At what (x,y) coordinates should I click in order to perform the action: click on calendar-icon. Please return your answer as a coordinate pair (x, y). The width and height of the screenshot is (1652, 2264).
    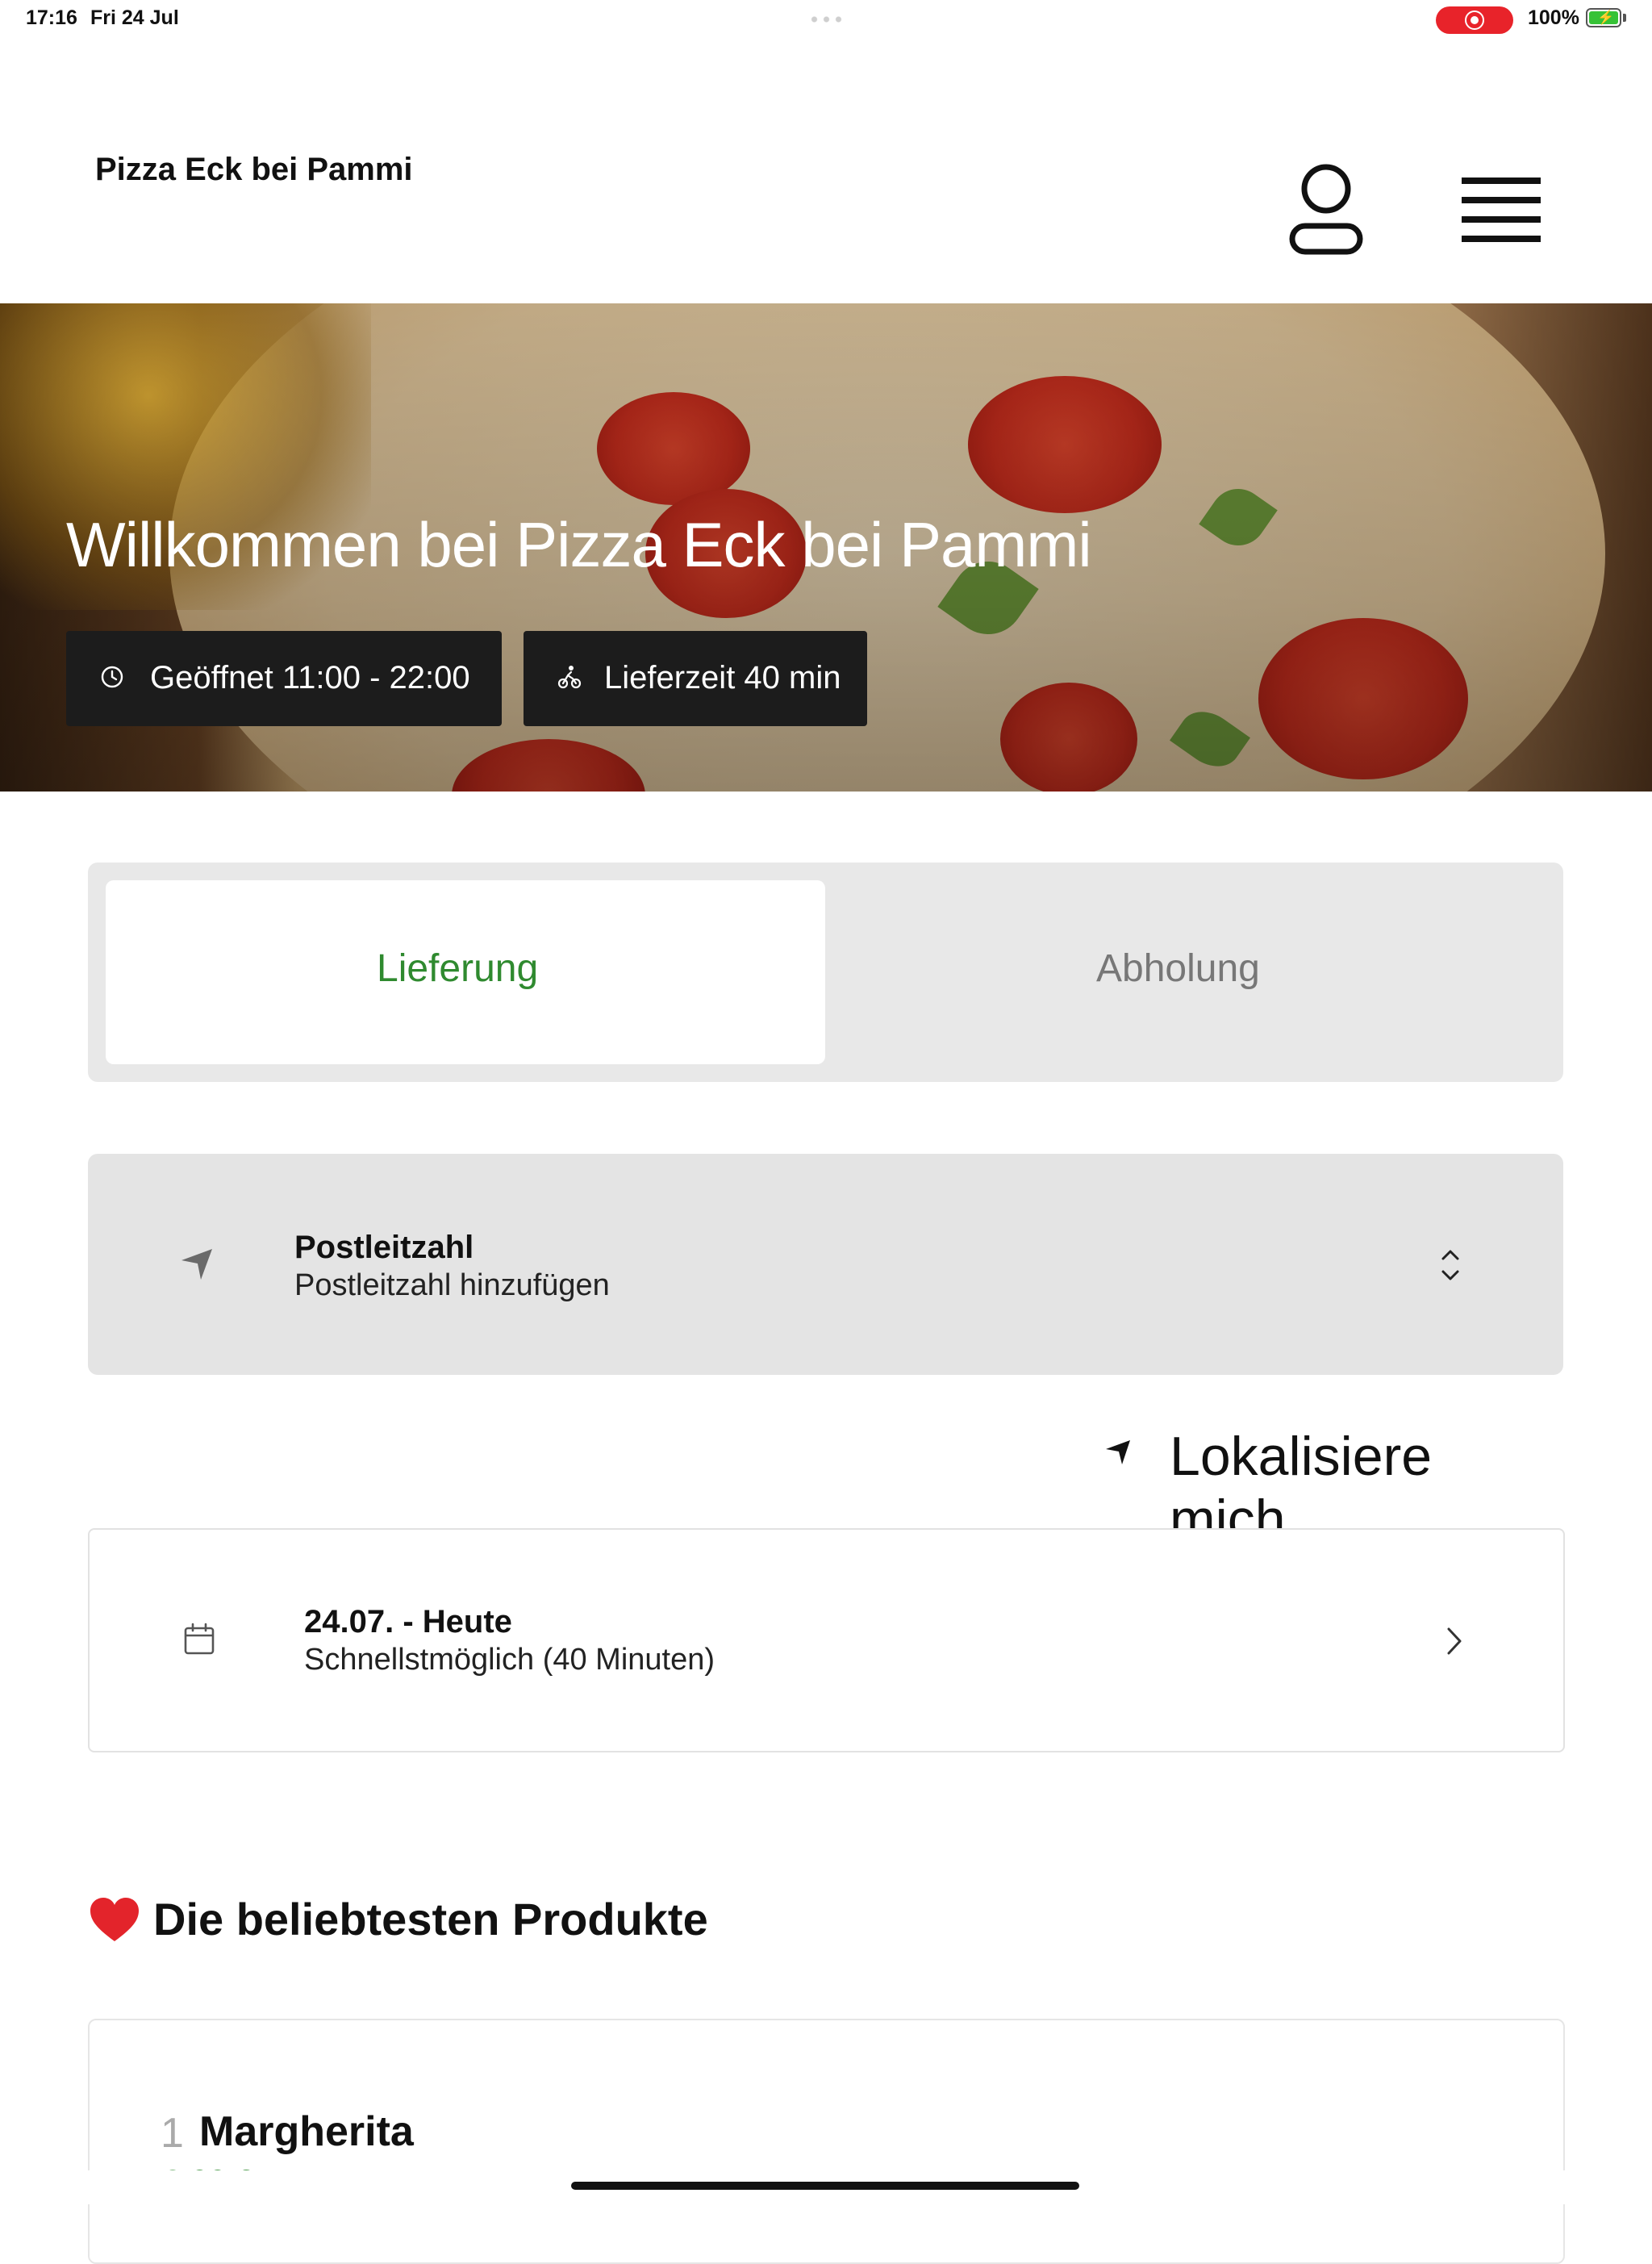
    Looking at the image, I should click on (200, 1639).